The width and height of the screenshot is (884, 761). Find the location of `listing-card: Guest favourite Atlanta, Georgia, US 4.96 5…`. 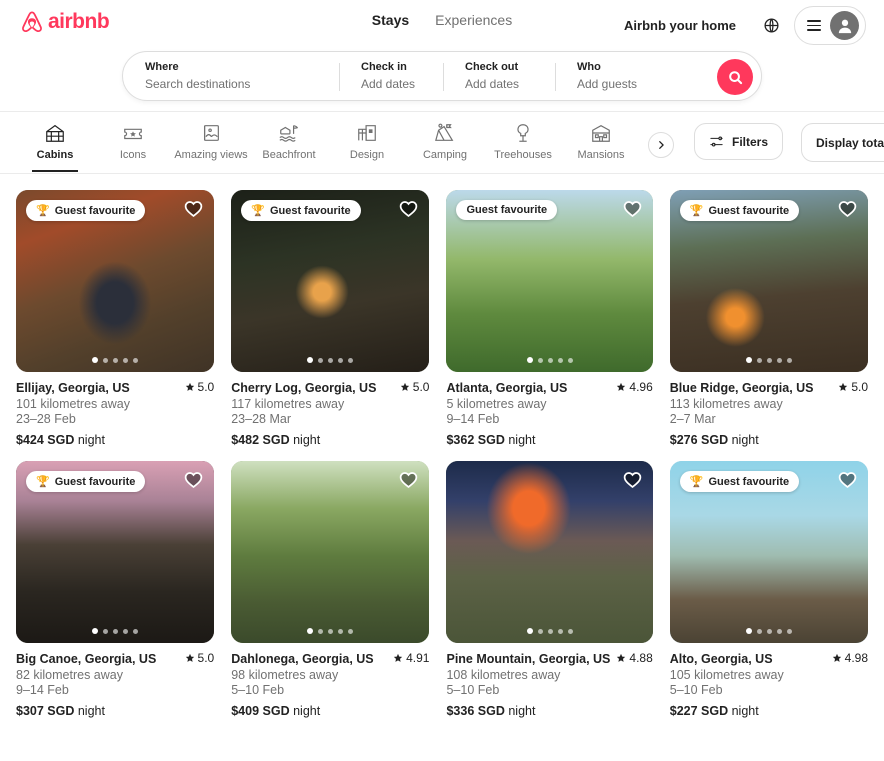

listing-card: Guest favourite Atlanta, Georgia, US 4.96 5… is located at coordinates (549, 318).